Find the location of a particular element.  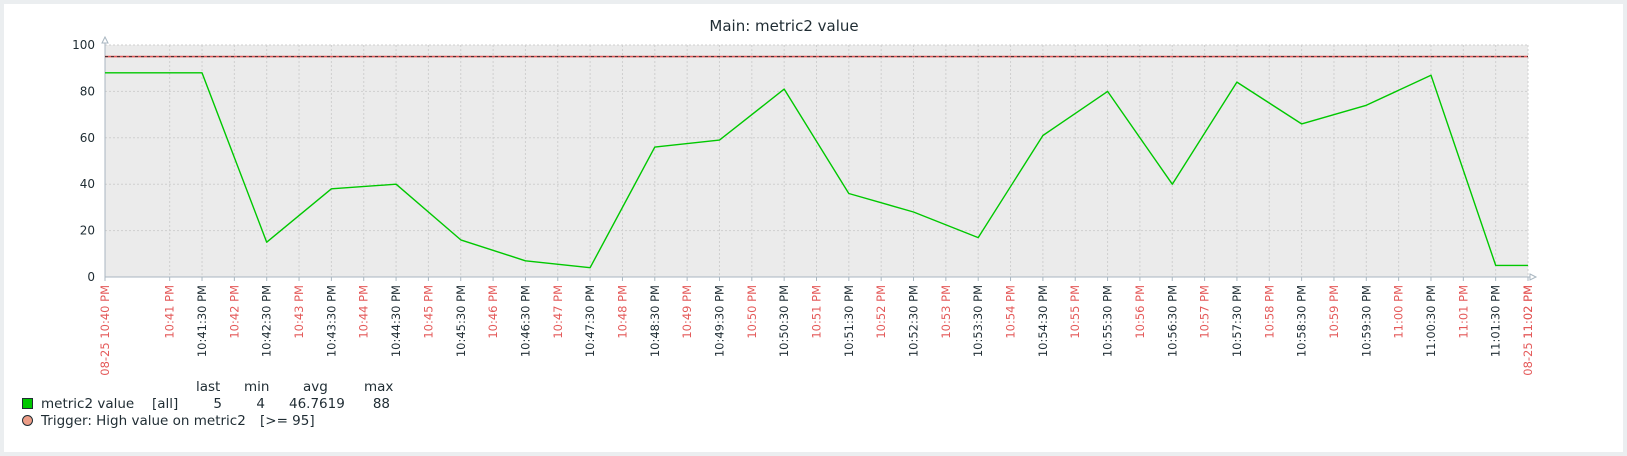

x-tick-label: 10:50 PM is located at coordinates (752, 312).